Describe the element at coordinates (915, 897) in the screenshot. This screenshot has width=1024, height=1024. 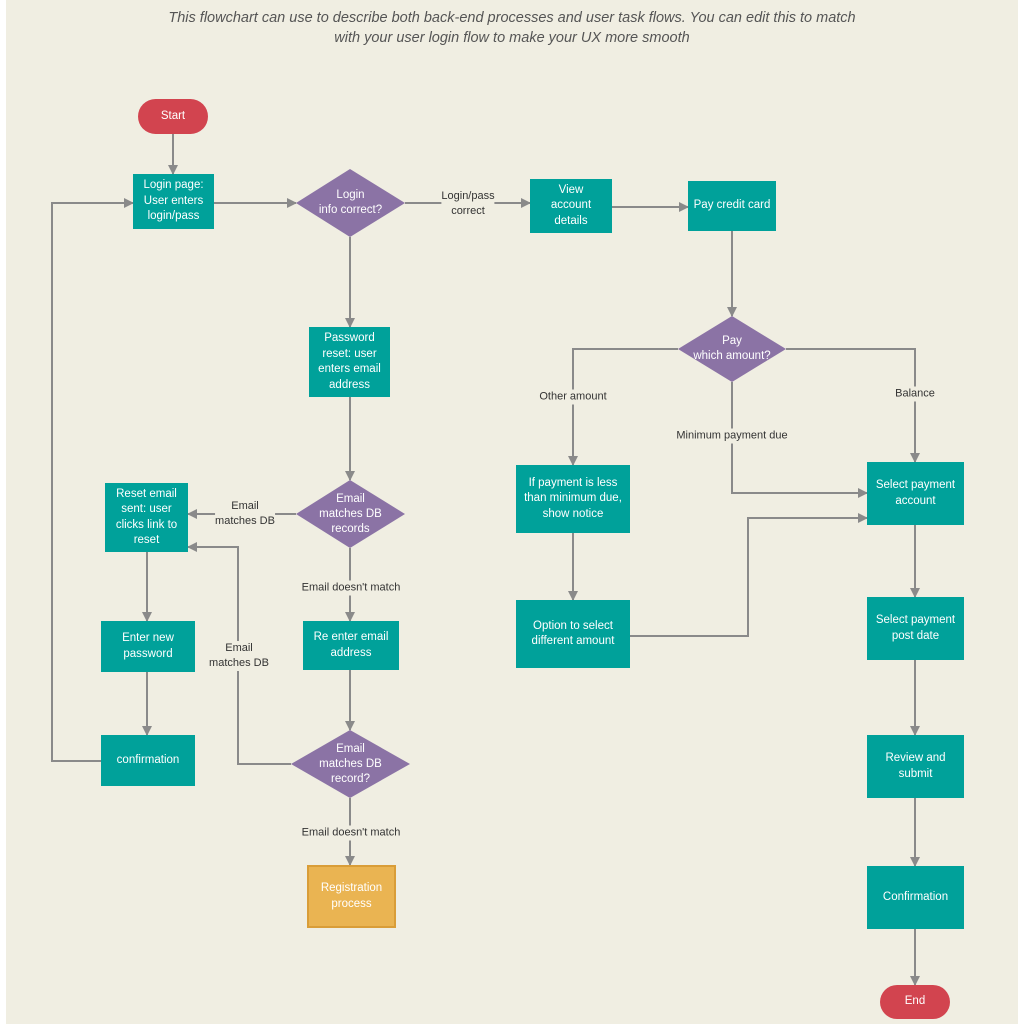
I see `confirmation-right-box: Confirmation` at that location.